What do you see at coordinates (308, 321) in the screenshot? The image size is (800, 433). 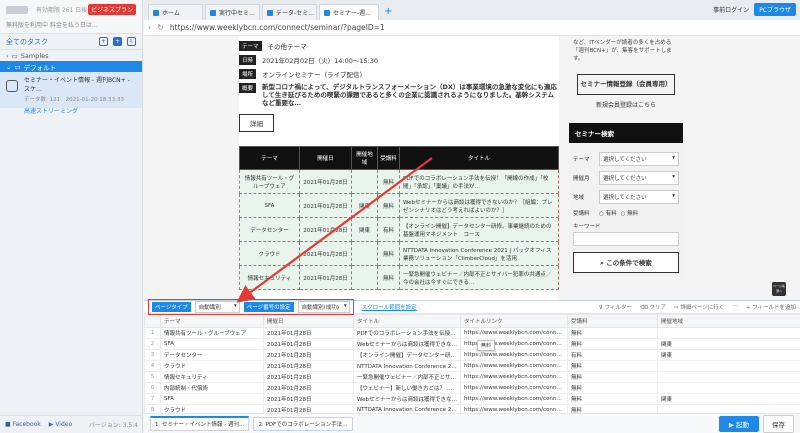 I see `column-header: 開催日` at bounding box center [308, 321].